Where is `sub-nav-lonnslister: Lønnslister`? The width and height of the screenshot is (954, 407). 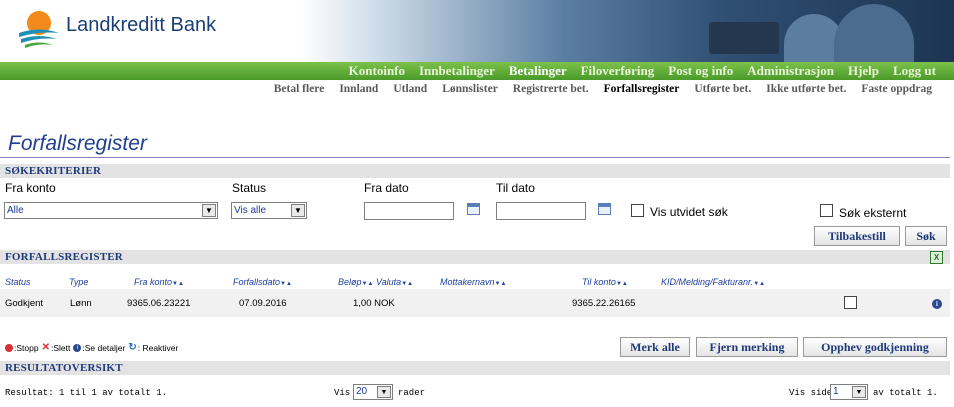 sub-nav-lonnslister: Lønnslister is located at coordinates (470, 89).